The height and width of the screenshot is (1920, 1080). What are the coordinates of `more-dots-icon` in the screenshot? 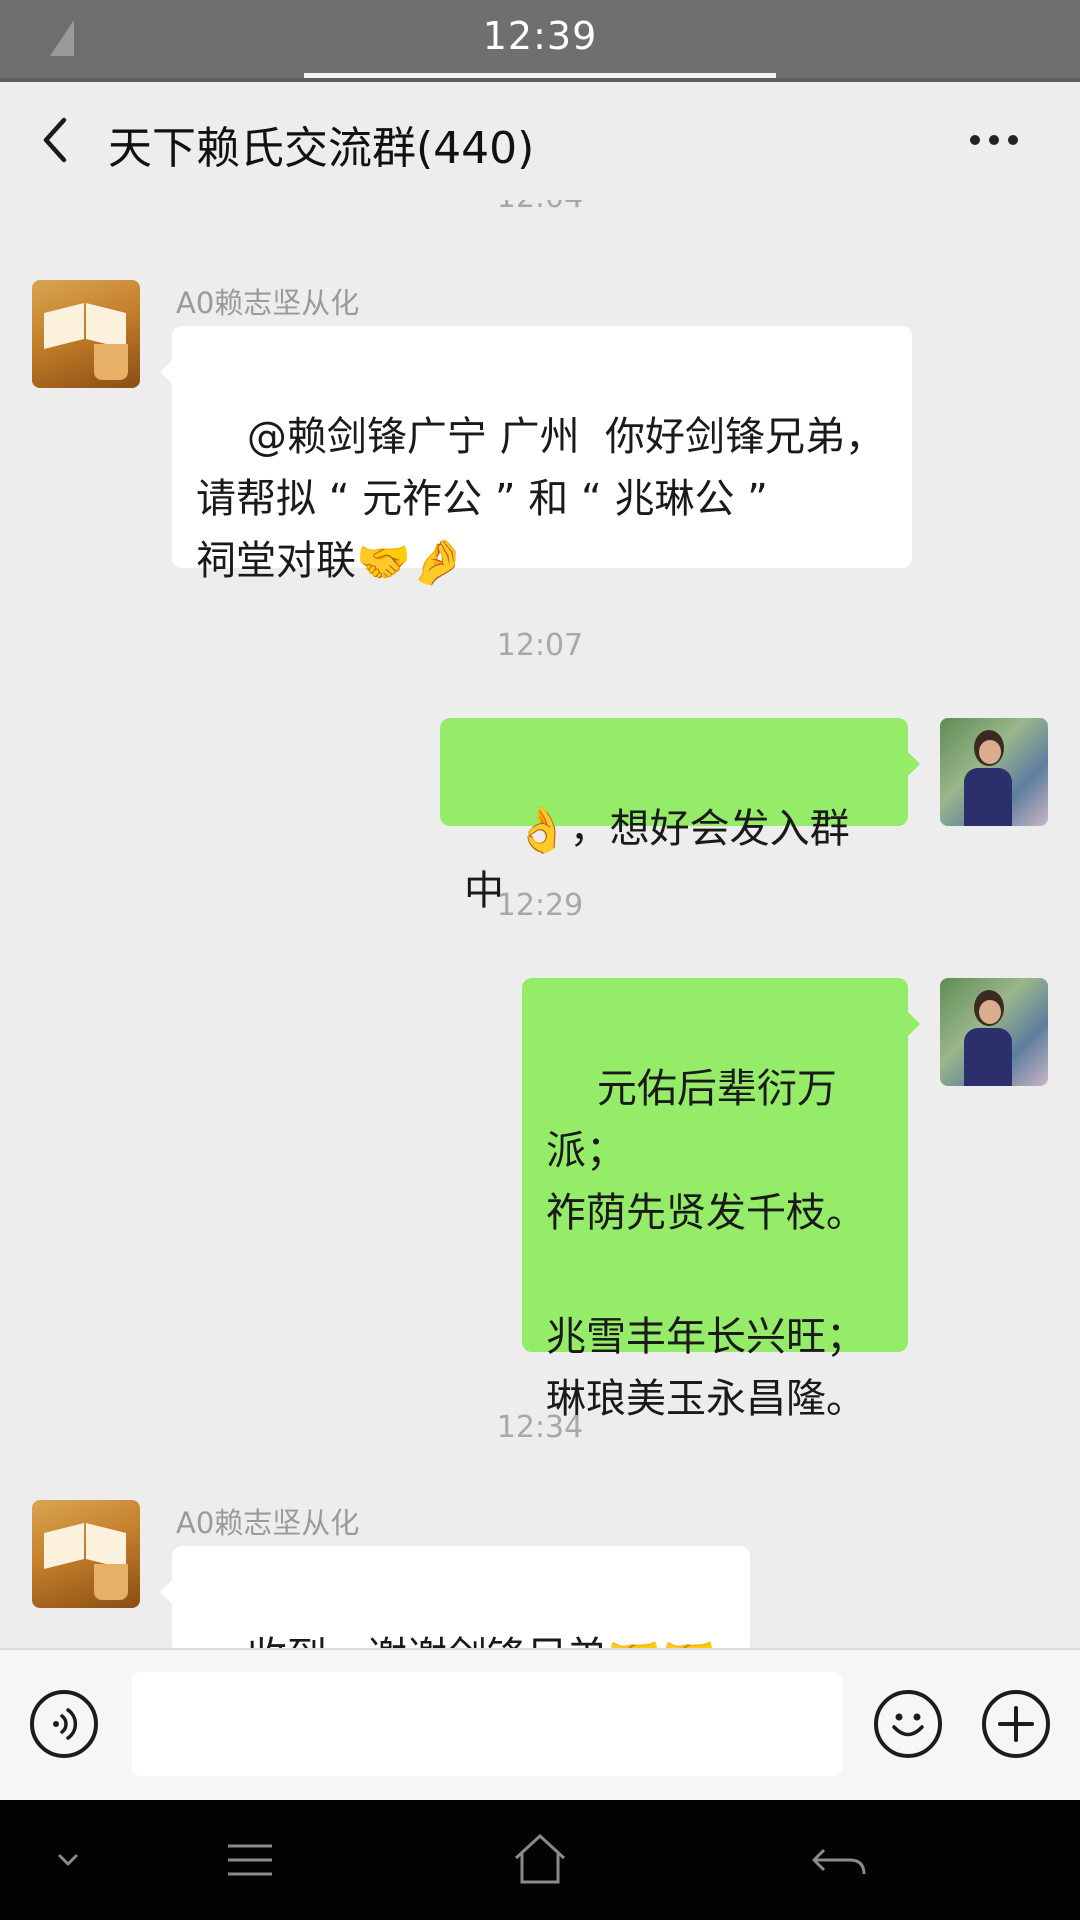 It's located at (975, 140).